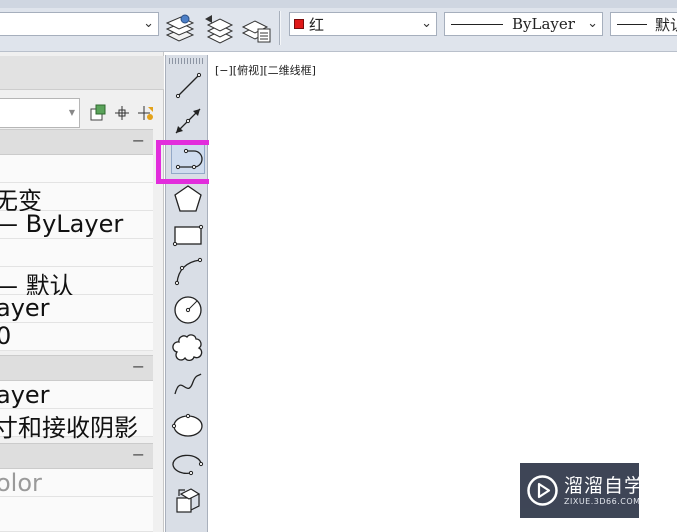 The height and width of the screenshot is (532, 677). I want to click on property-row-scale, so click(76, 253).